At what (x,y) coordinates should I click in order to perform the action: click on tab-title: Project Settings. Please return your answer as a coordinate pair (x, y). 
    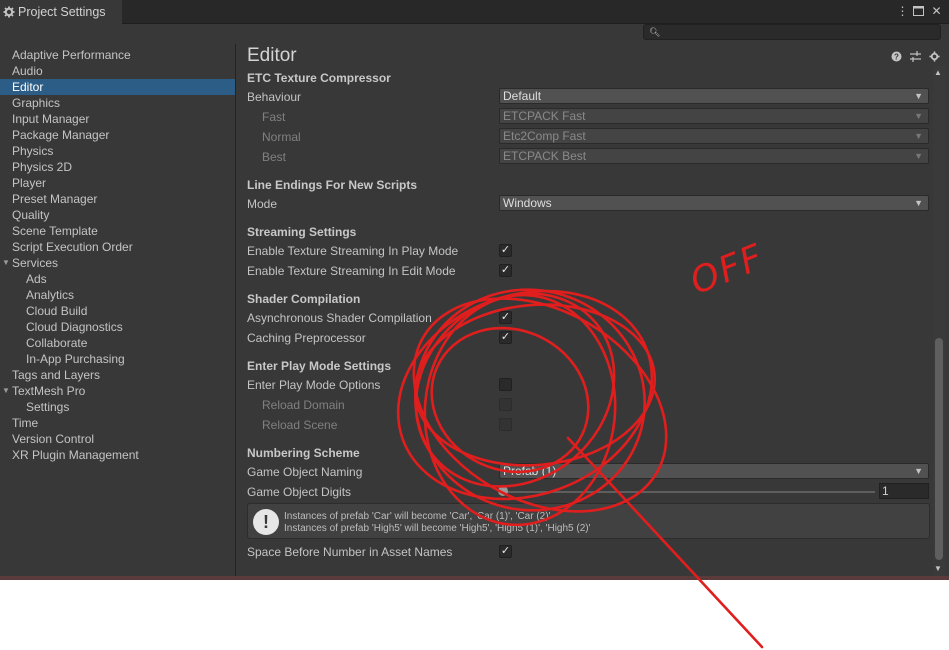
    Looking at the image, I should click on (62, 12).